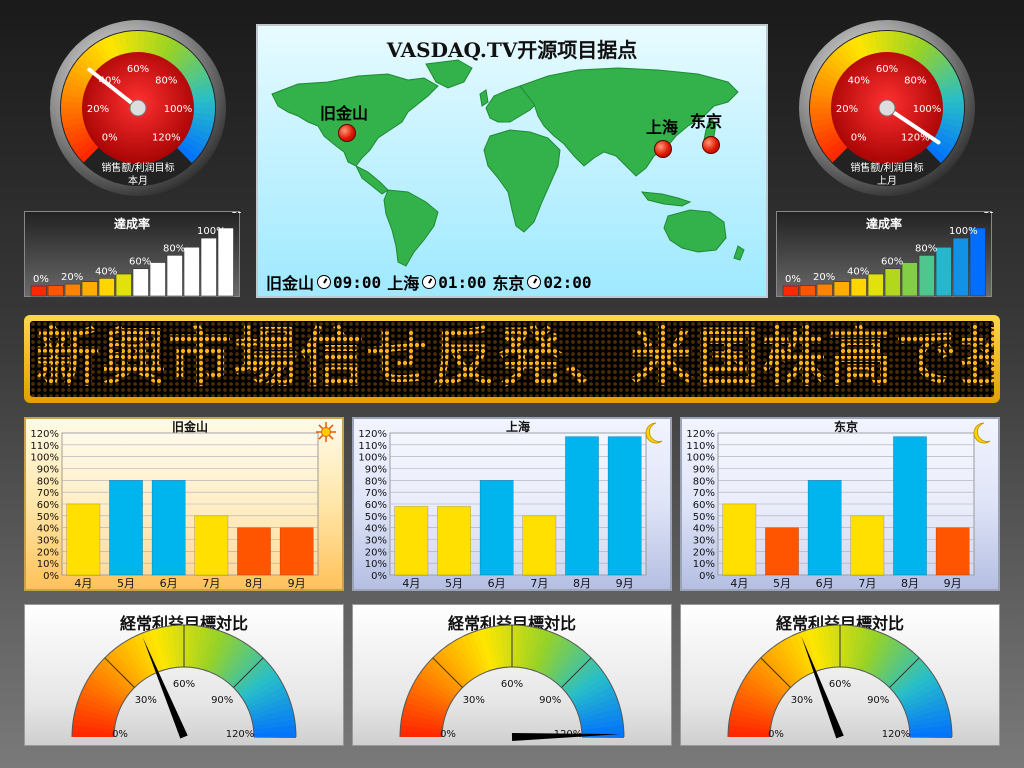 This screenshot has height=768, width=1024. I want to click on x-tick-label: 5月, so click(454, 583).